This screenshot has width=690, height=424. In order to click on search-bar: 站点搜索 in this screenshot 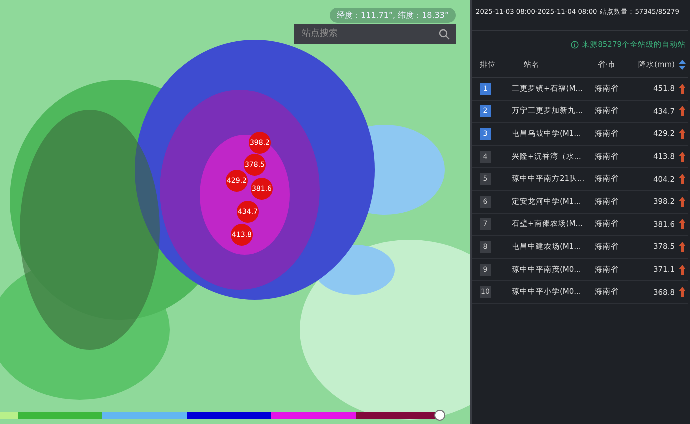, I will do `click(375, 34)`.